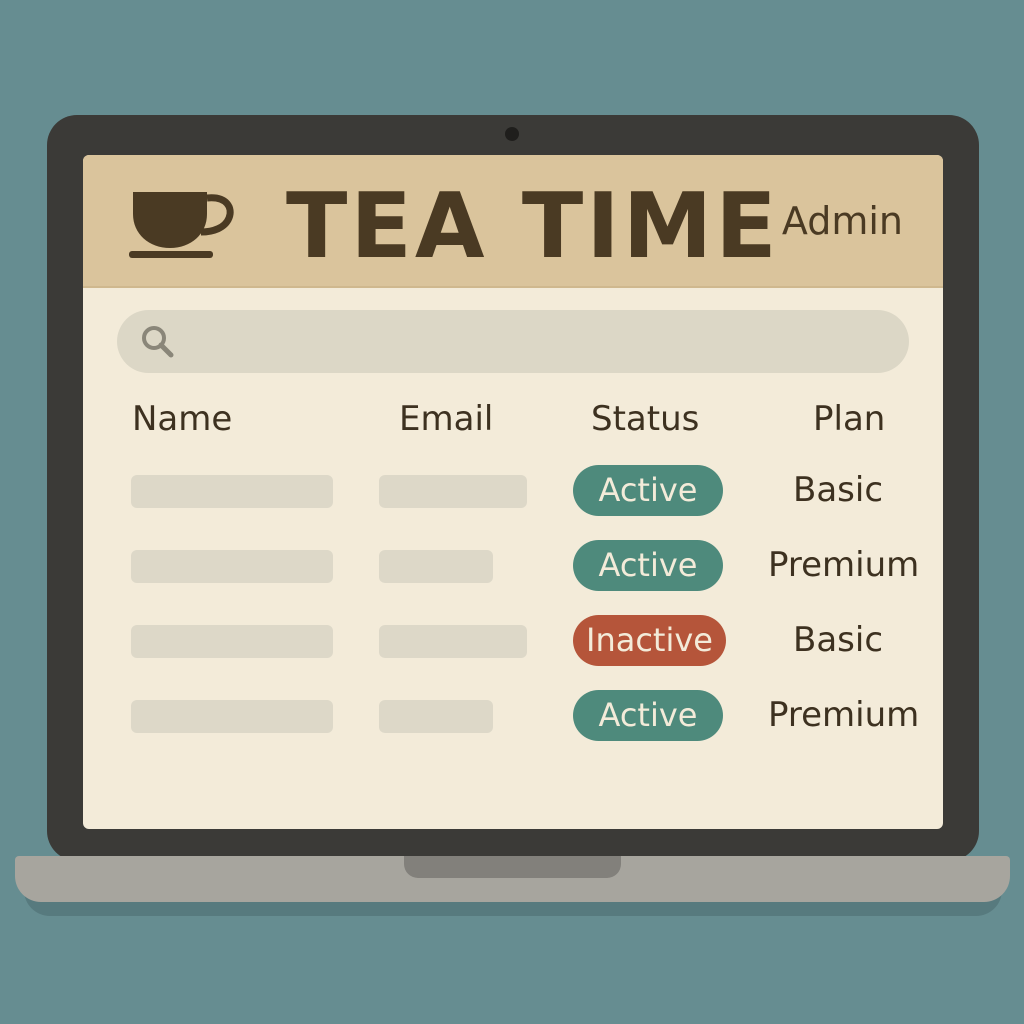 The width and height of the screenshot is (1024, 1024). I want to click on table-row: Inactive Basic, so click(513, 641).